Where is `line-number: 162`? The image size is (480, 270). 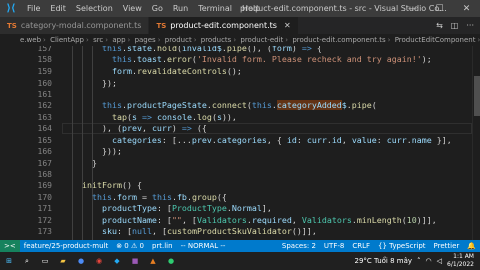 line-number: 162 is located at coordinates (44, 105).